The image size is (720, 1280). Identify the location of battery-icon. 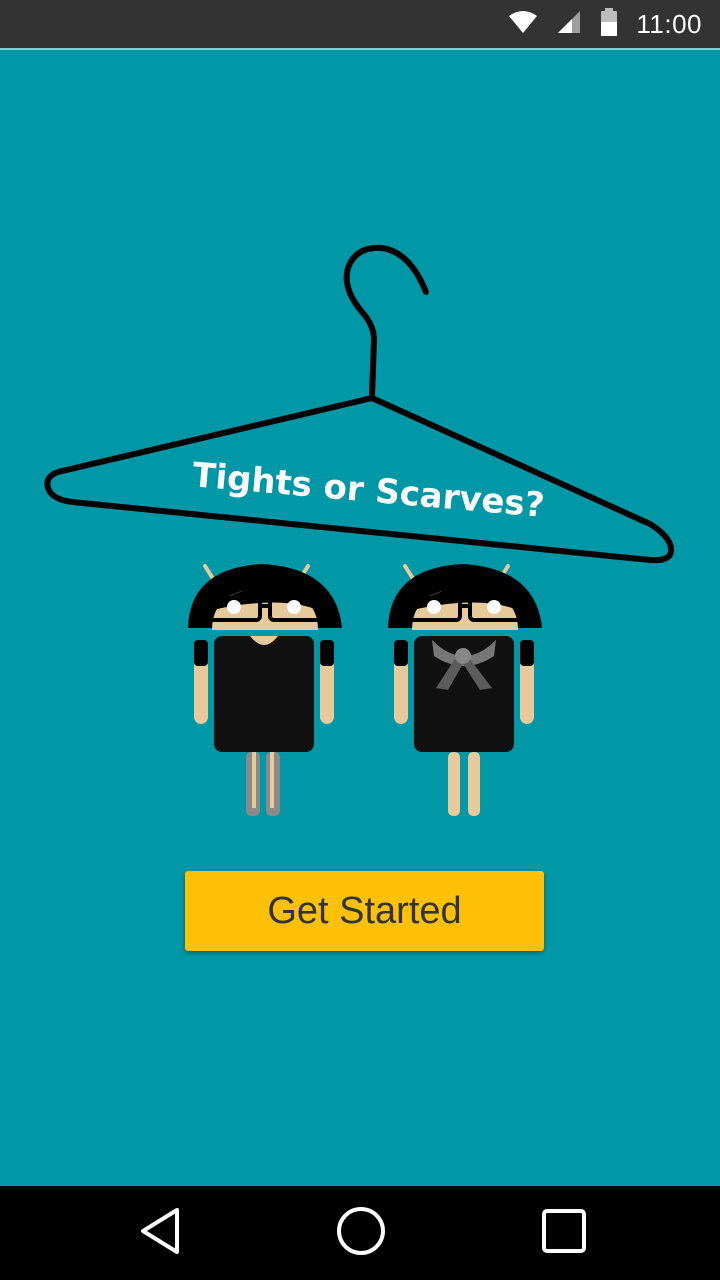
(609, 24).